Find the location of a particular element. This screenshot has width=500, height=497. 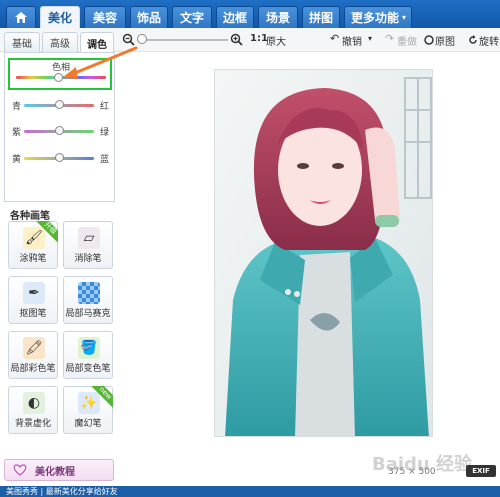

zoom-in-icon is located at coordinates (236, 39).